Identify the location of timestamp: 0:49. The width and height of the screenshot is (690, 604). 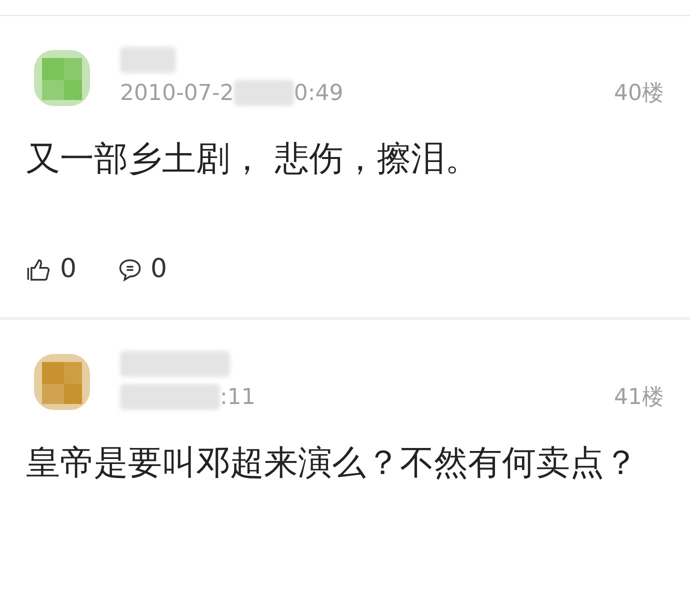
(319, 94).